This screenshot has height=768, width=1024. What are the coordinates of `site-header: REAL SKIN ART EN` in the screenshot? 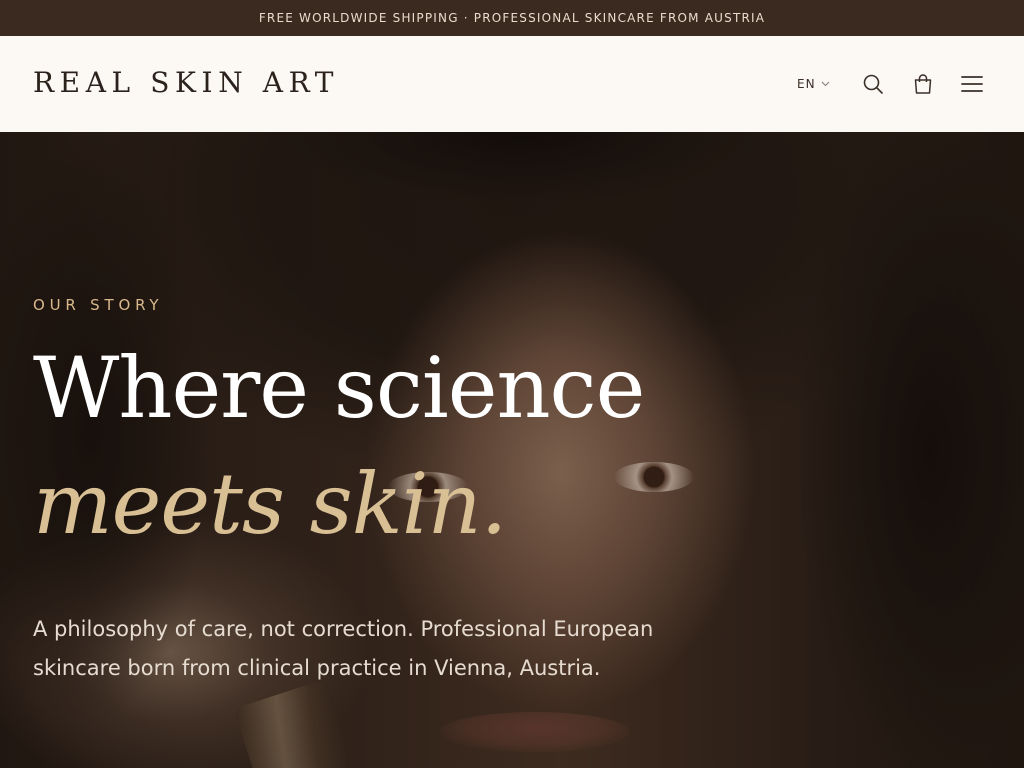 It's located at (512, 84).